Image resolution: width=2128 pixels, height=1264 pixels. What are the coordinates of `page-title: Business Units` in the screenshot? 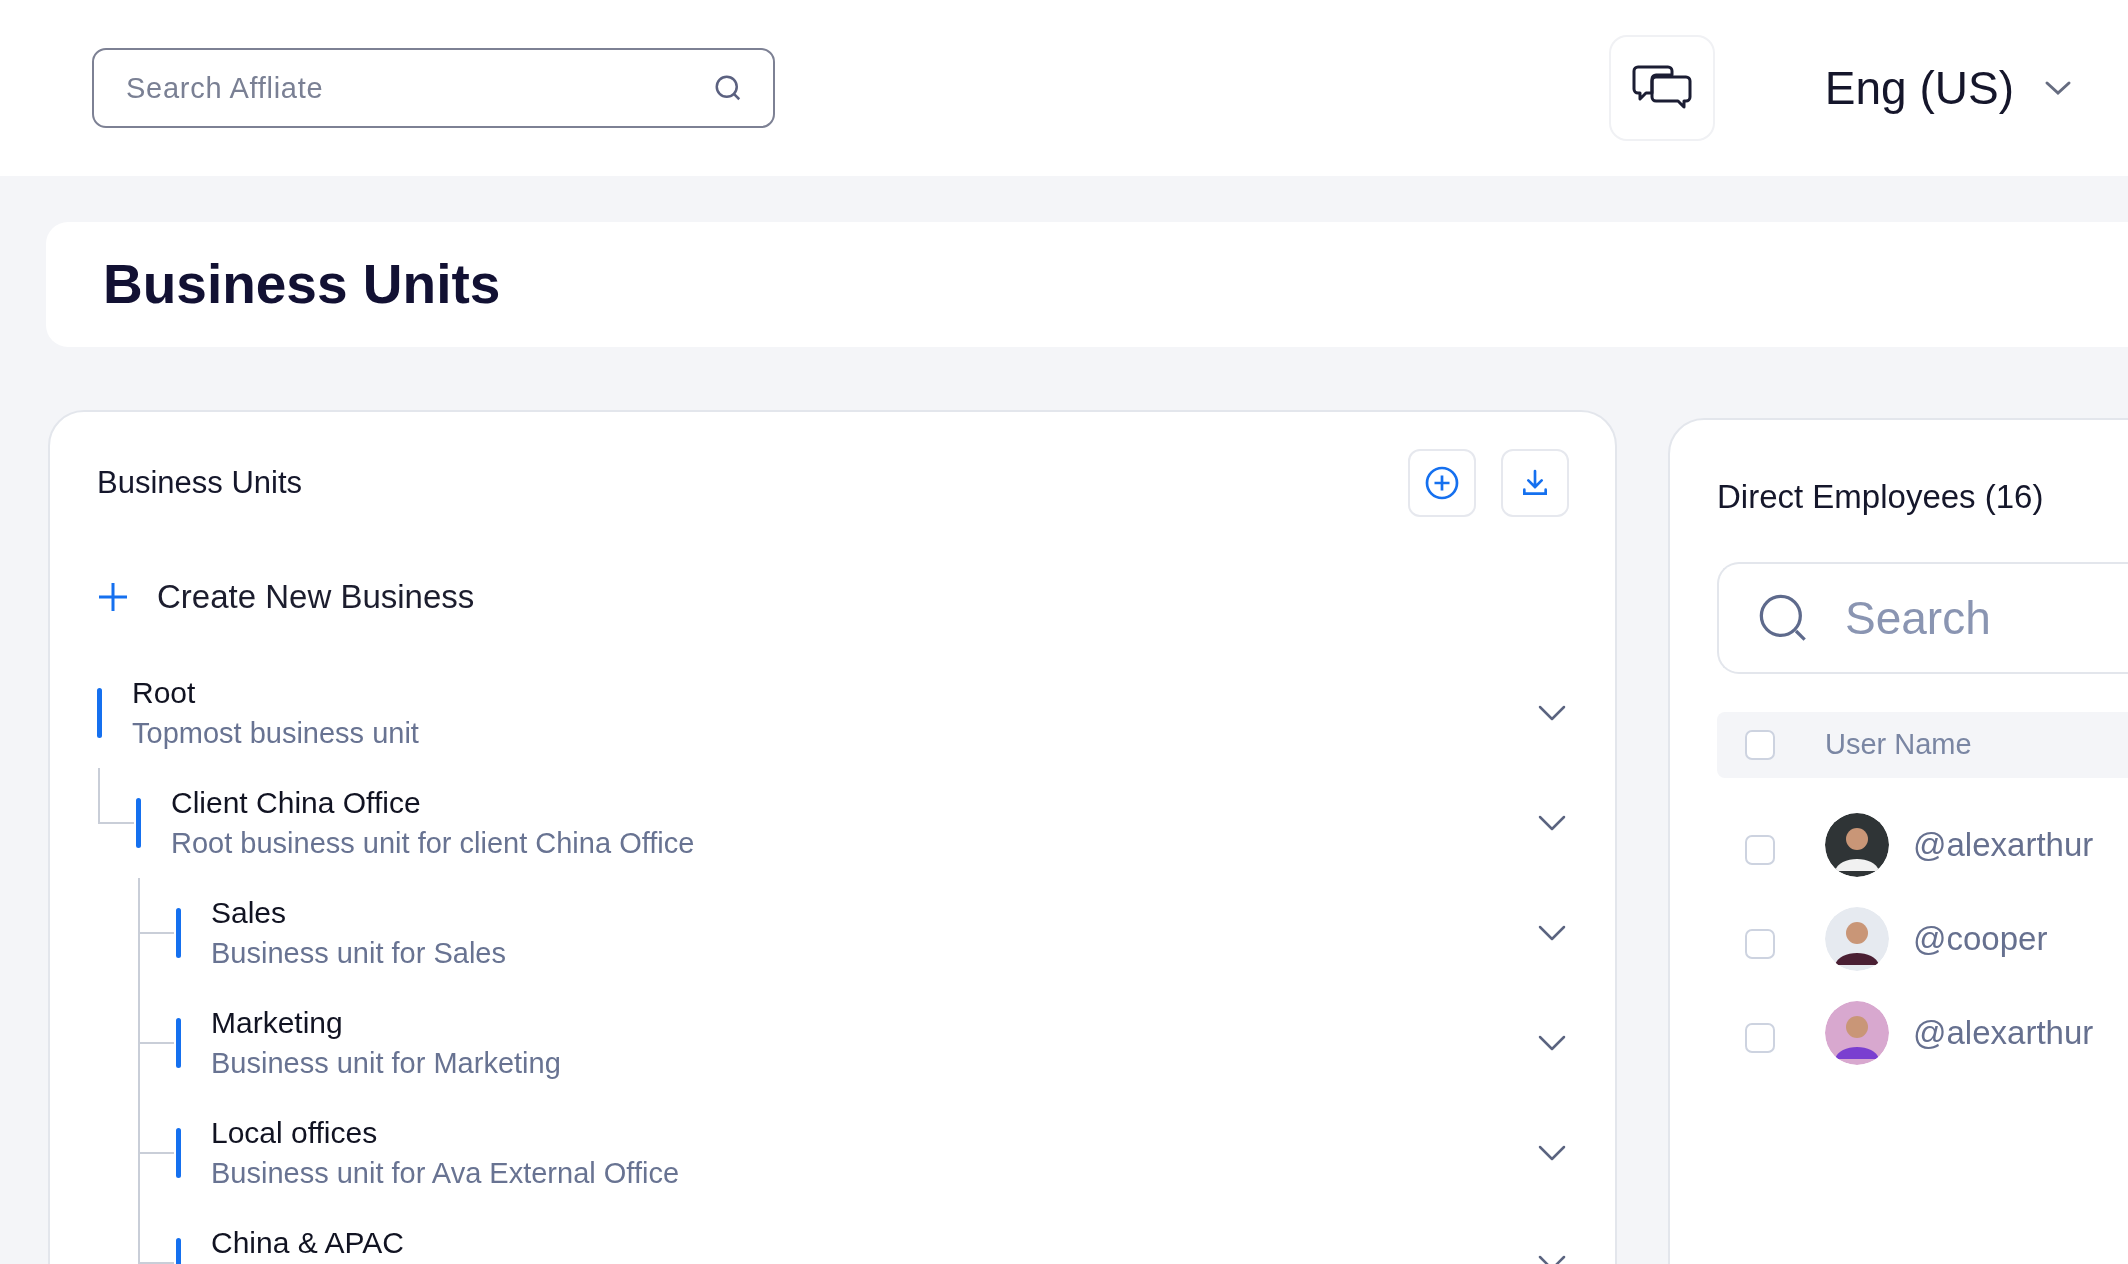 It's located at (302, 285).